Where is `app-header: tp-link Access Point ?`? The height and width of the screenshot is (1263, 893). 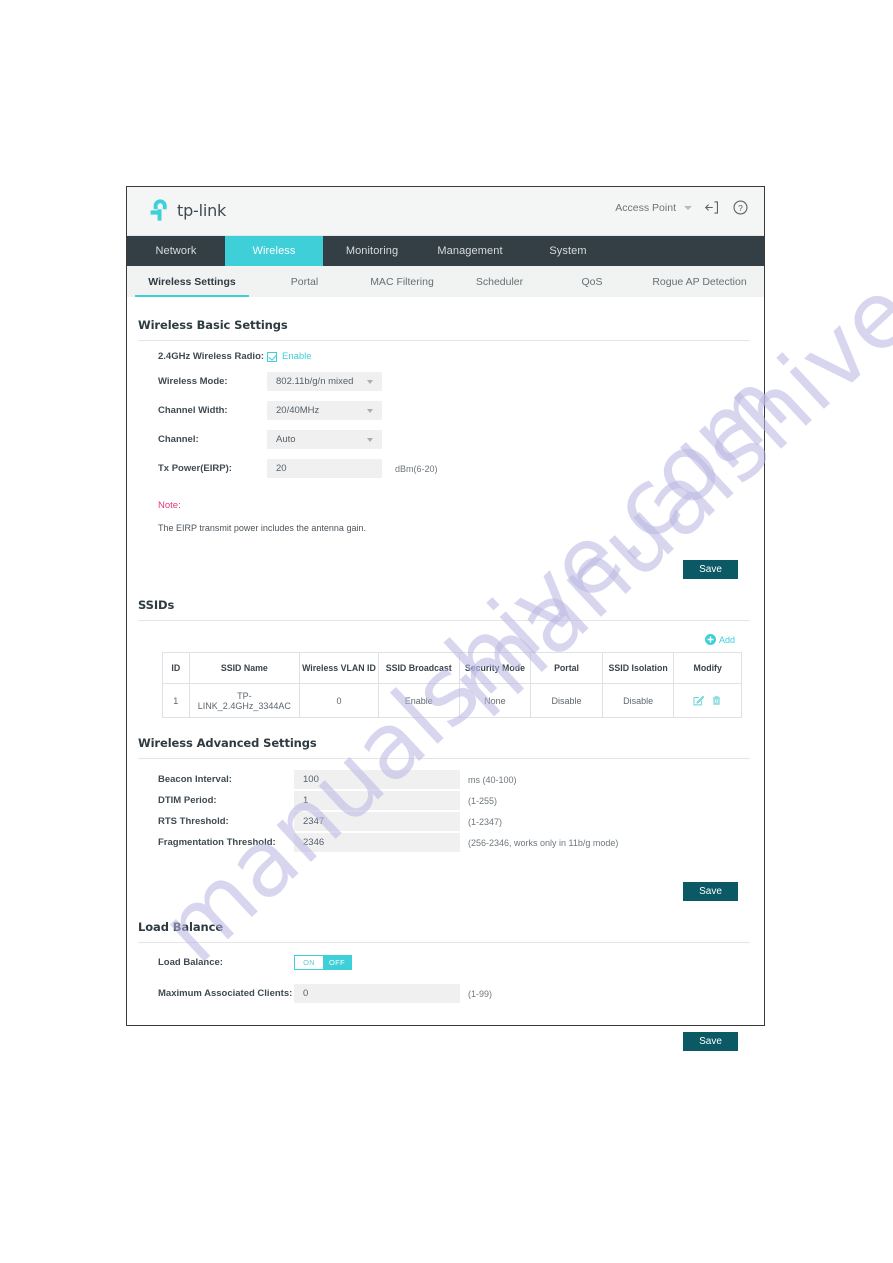 app-header: tp-link Access Point ? is located at coordinates (445, 211).